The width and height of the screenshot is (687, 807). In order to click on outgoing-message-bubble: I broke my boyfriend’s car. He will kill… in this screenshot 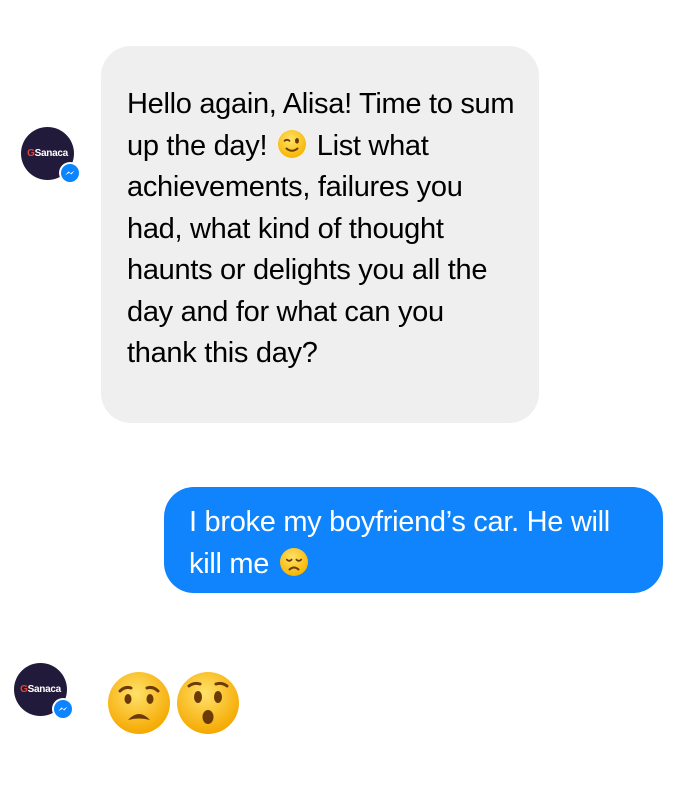, I will do `click(413, 540)`.